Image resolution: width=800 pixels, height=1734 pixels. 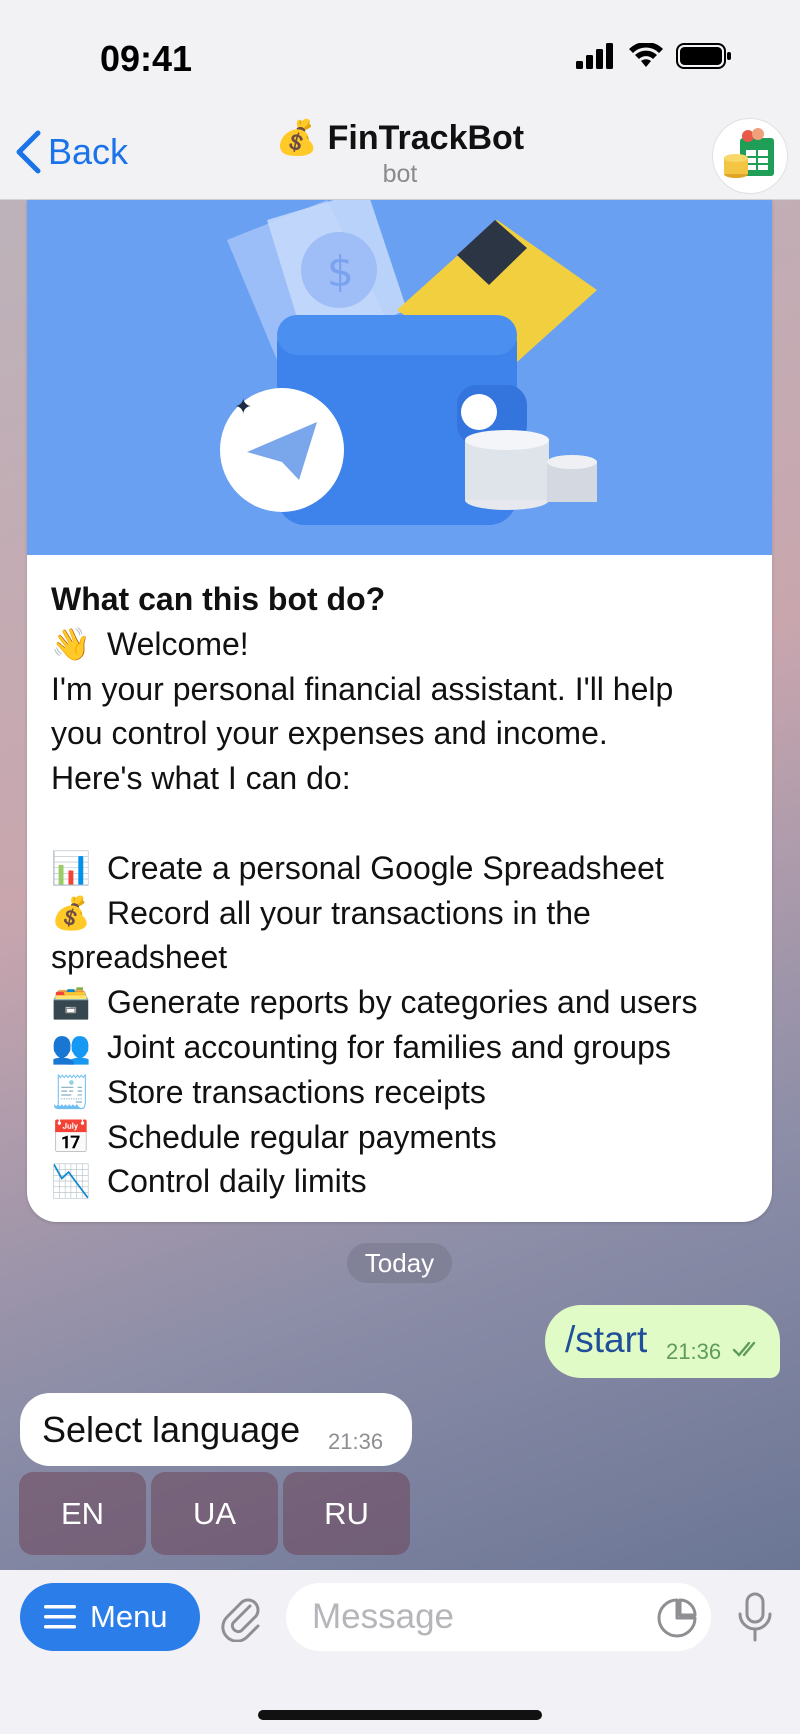 I want to click on chart-decreasing-icon: 📉, so click(x=71, y=1181).